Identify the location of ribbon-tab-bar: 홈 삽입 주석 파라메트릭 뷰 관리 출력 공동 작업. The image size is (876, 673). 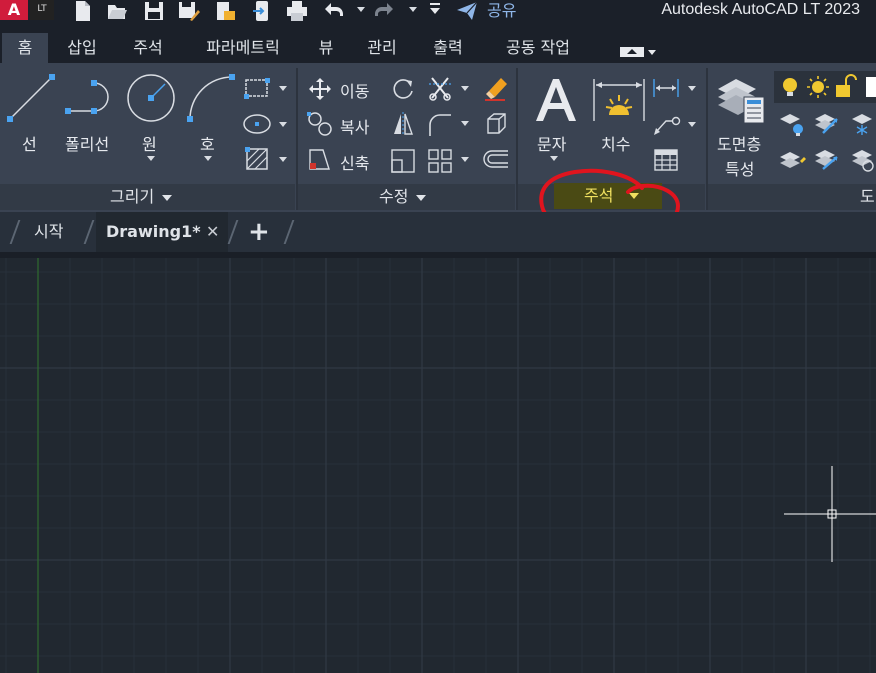
(438, 48).